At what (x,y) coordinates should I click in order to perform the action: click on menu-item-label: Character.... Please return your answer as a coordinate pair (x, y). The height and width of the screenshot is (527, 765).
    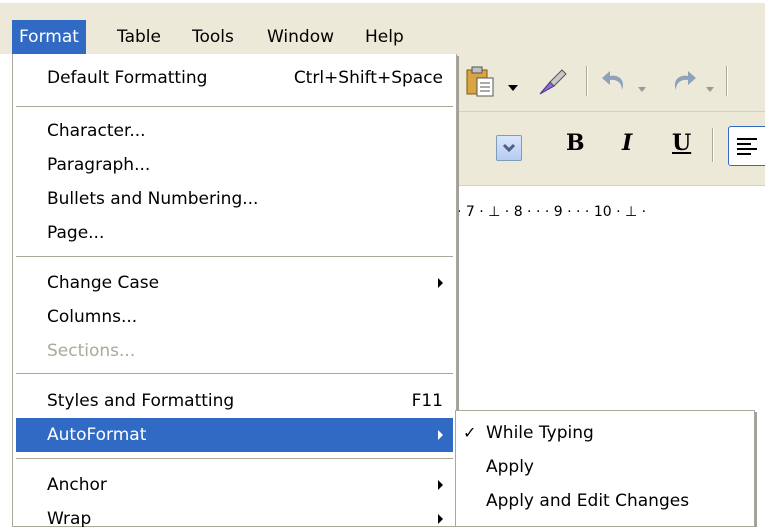
    Looking at the image, I should click on (96, 131).